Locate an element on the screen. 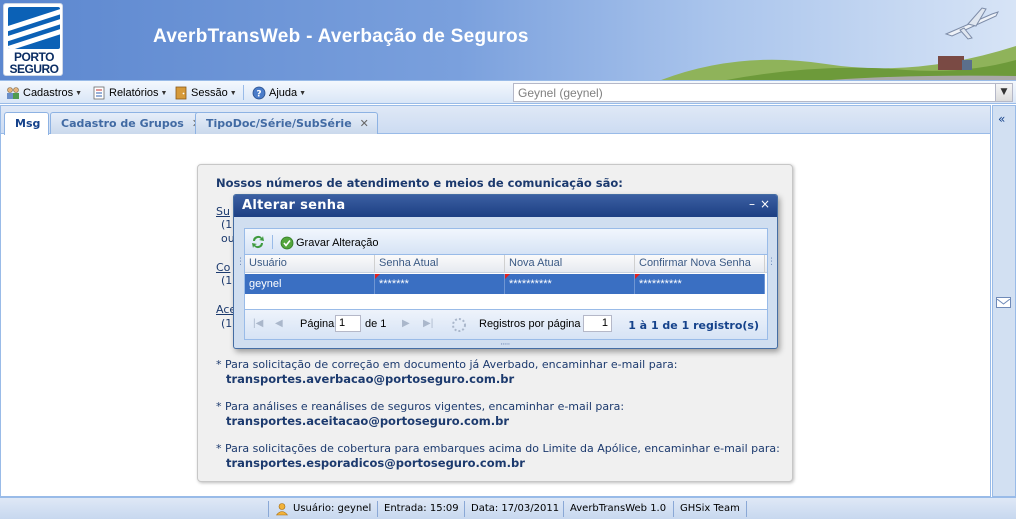 This screenshot has width=1016, height=519. grid-toolbar: Gravar Alteração is located at coordinates (506, 242).